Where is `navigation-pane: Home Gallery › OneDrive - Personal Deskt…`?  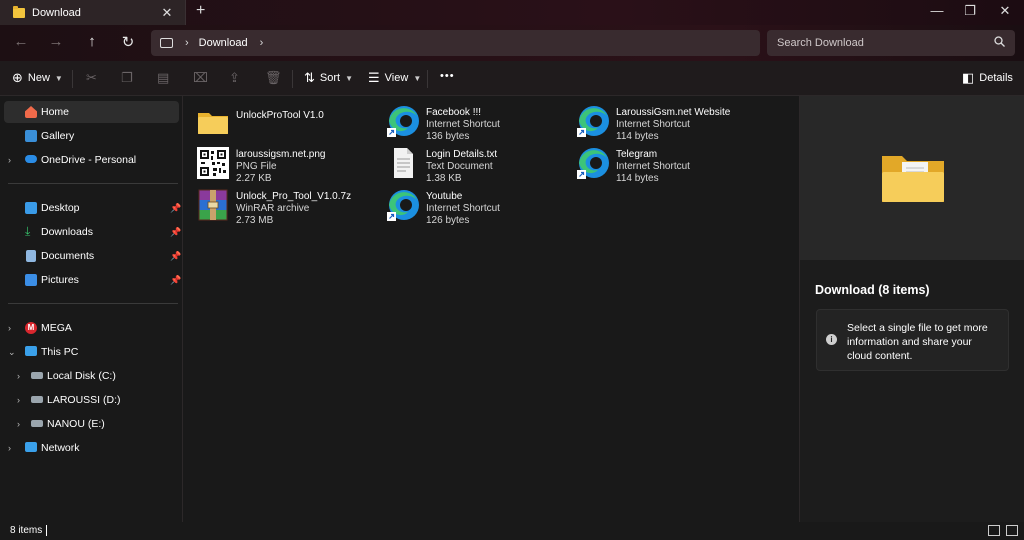
navigation-pane: Home Gallery › OneDrive - Personal Deskt… is located at coordinates (91, 309).